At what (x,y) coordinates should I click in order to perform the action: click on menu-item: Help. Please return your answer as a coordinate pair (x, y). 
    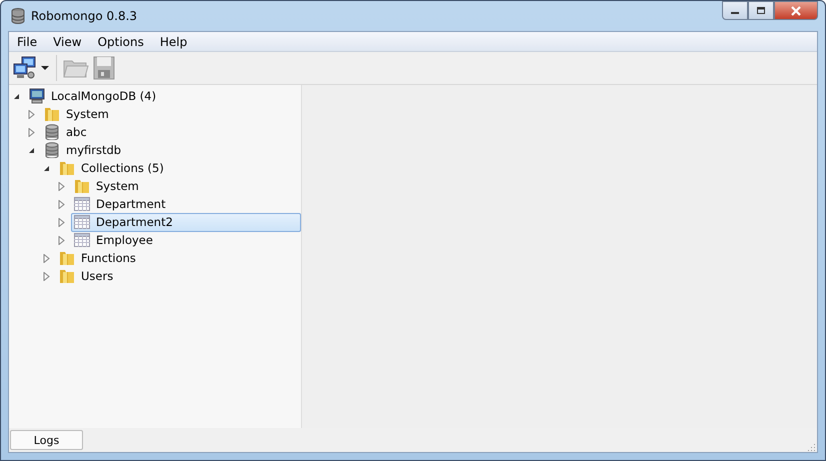
    Looking at the image, I should click on (174, 41).